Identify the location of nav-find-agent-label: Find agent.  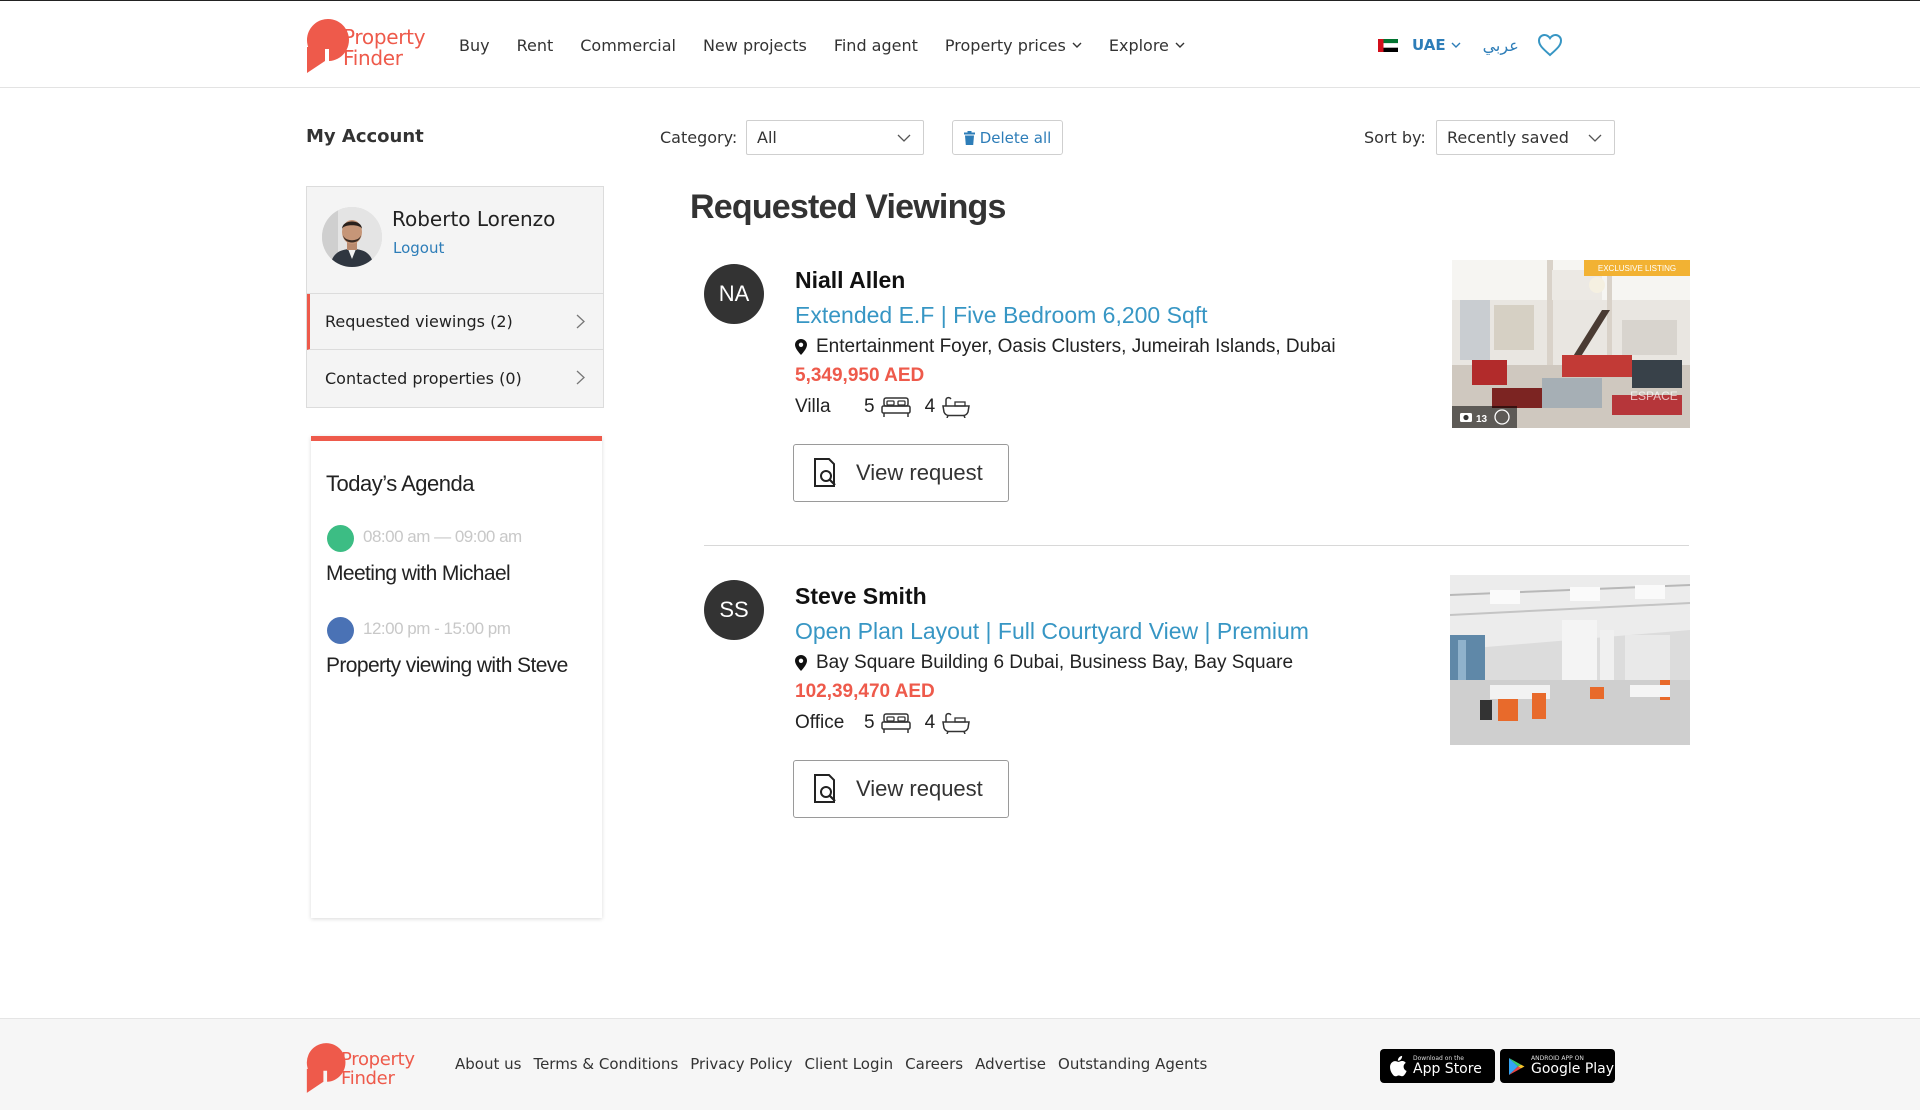
(875, 45).